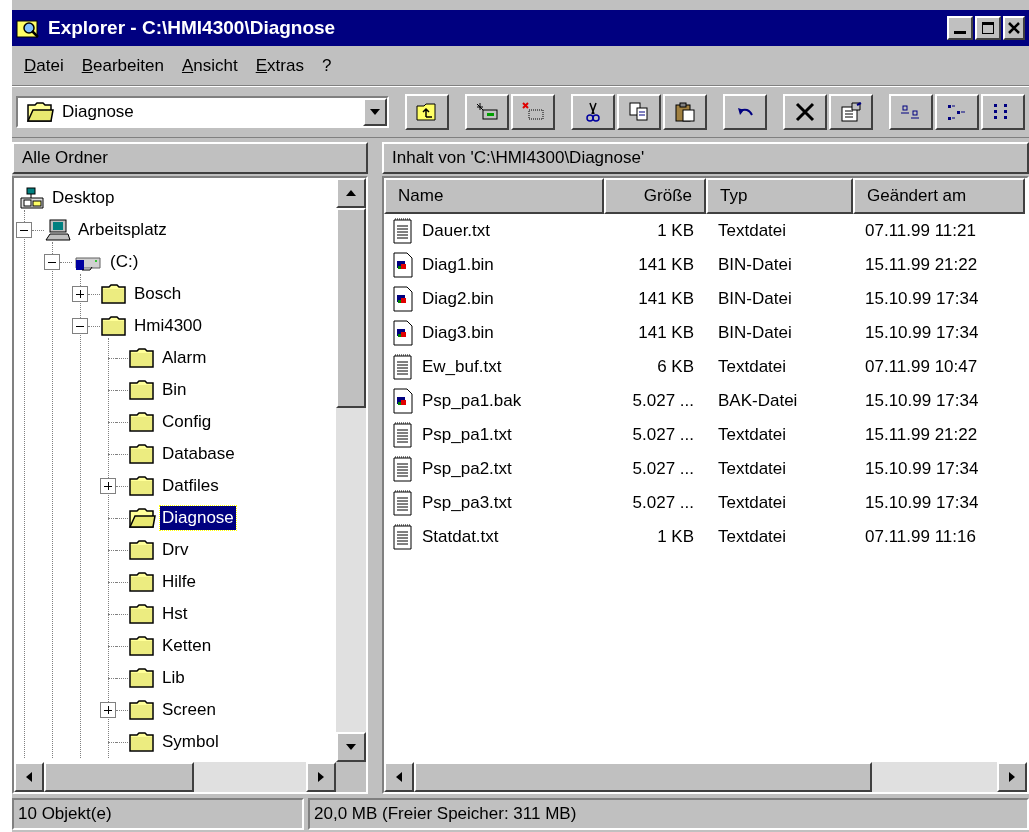  Describe the element at coordinates (1014, 28) in the screenshot. I see `close-button` at that location.